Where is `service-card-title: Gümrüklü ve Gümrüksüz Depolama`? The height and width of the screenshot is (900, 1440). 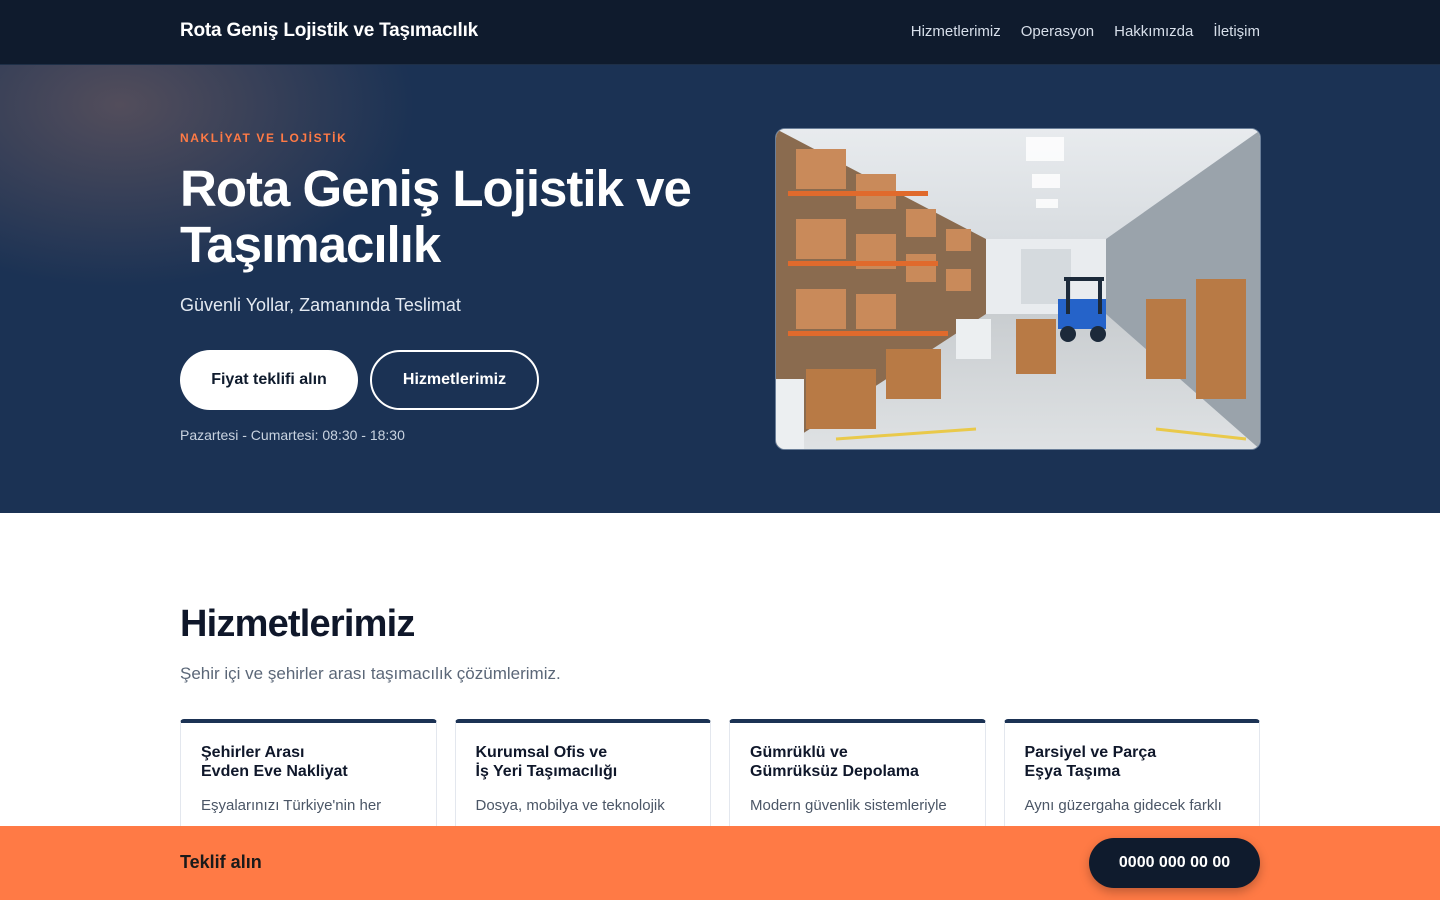 service-card-title: Gümrüklü ve Gümrüksüz Depolama is located at coordinates (834, 762).